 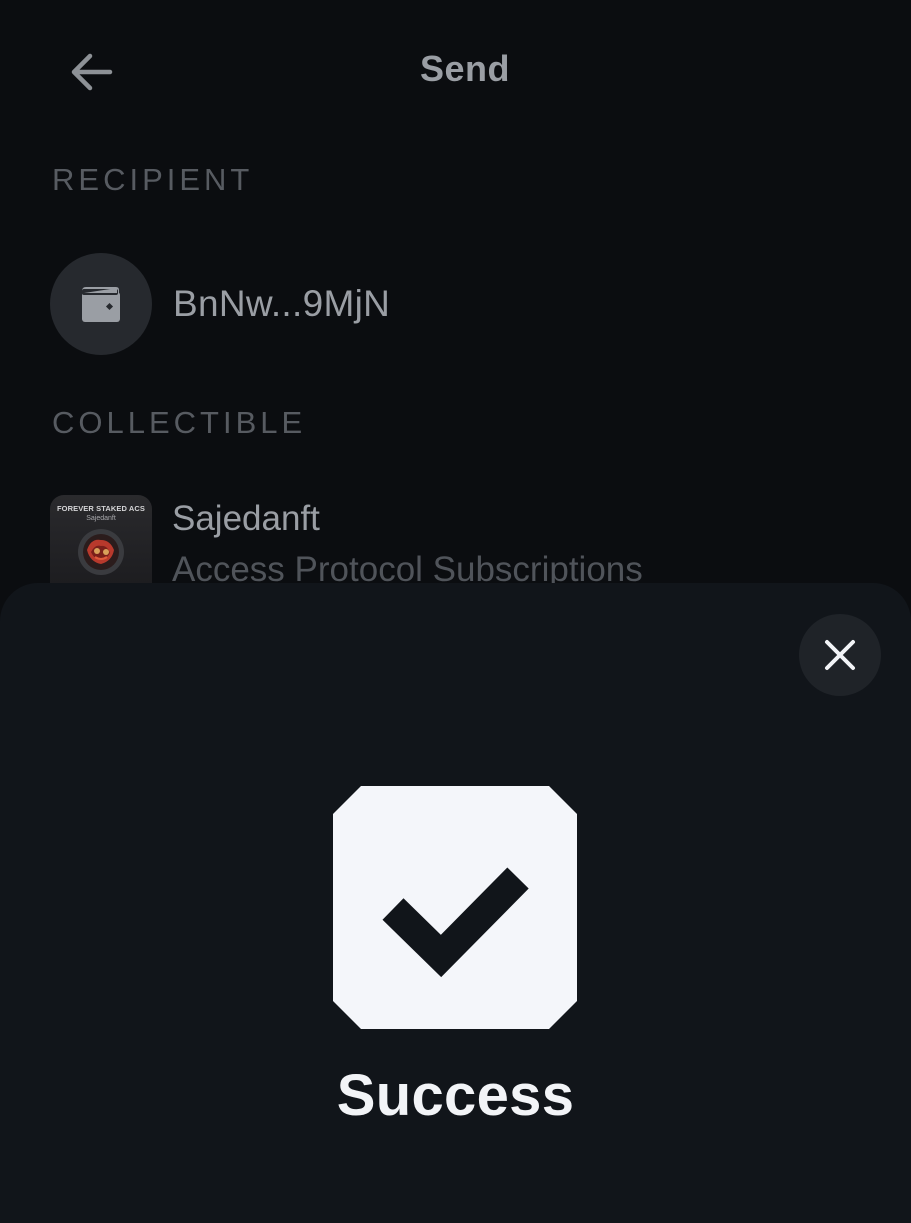 What do you see at coordinates (455, 907) in the screenshot?
I see `success-badge` at bounding box center [455, 907].